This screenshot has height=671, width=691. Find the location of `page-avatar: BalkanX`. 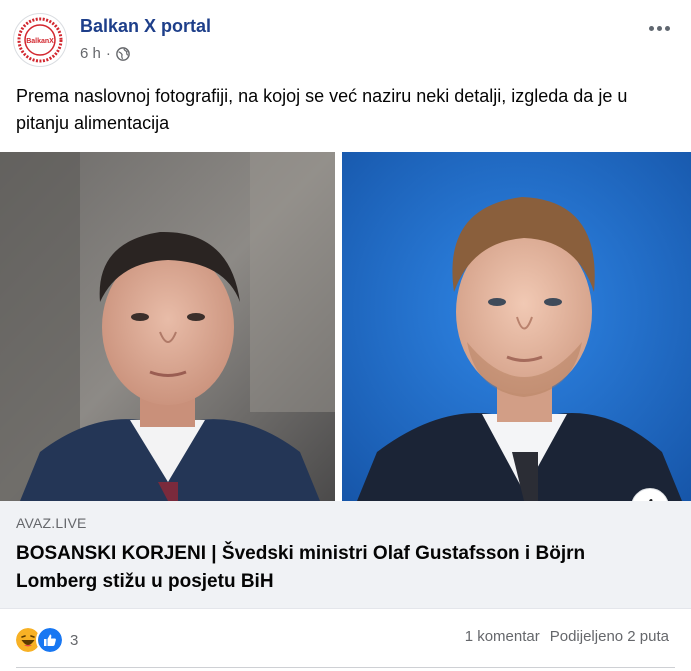

page-avatar: BalkanX is located at coordinates (40, 40).